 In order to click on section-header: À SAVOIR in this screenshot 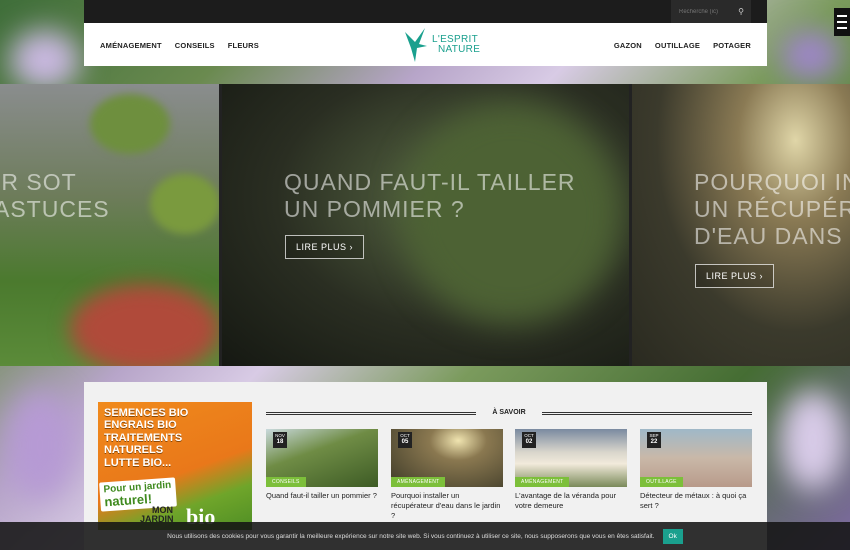, I will do `click(509, 414)`.